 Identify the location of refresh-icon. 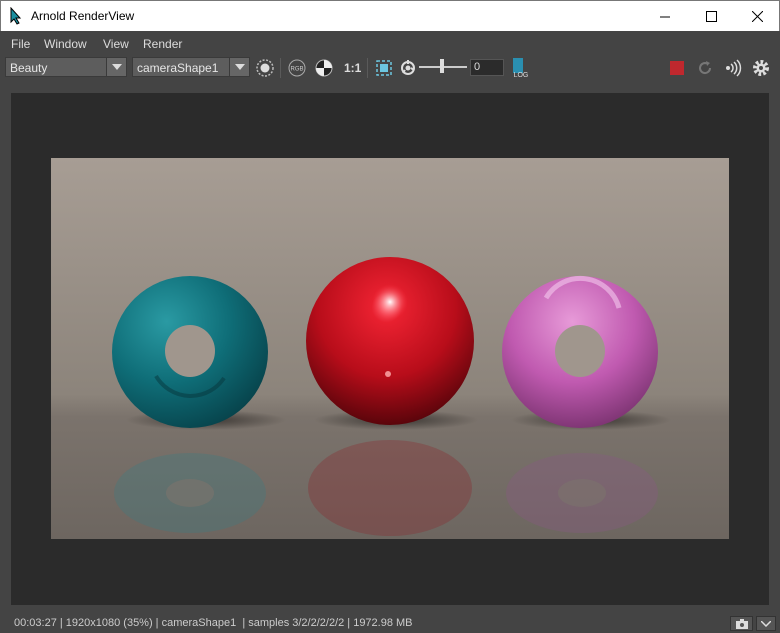
(705, 68).